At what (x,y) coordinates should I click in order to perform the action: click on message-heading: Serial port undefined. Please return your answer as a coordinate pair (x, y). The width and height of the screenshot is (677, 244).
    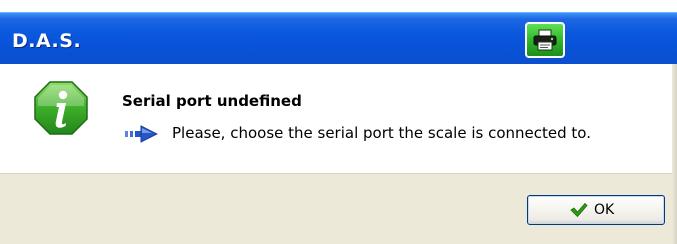
    Looking at the image, I should click on (212, 101).